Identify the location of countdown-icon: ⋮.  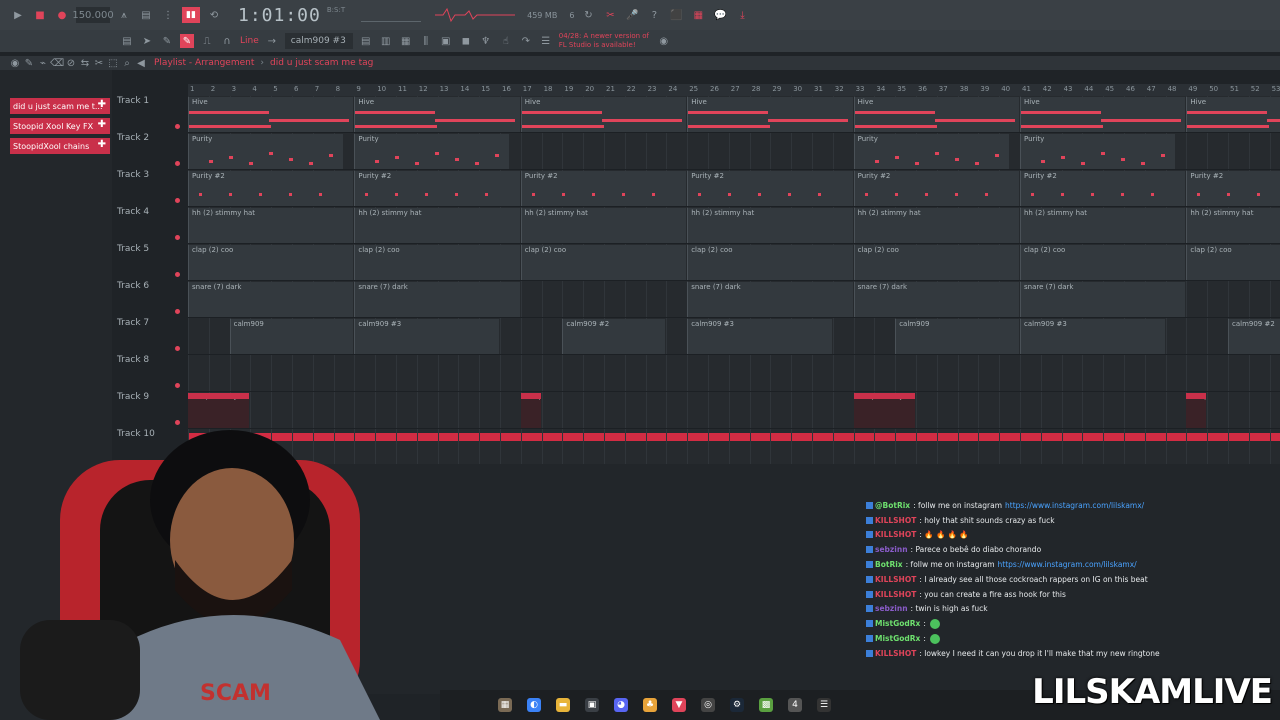
(168, 15).